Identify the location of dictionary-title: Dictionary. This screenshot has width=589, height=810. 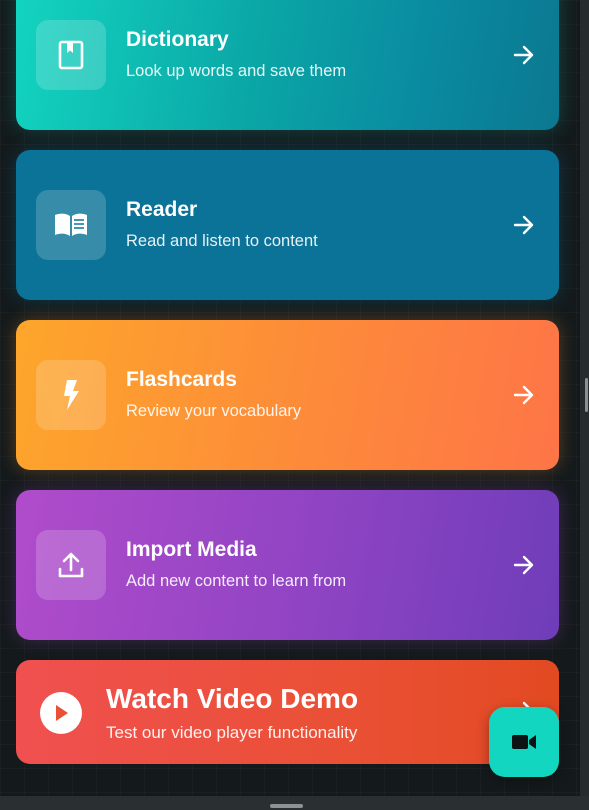
(177, 39).